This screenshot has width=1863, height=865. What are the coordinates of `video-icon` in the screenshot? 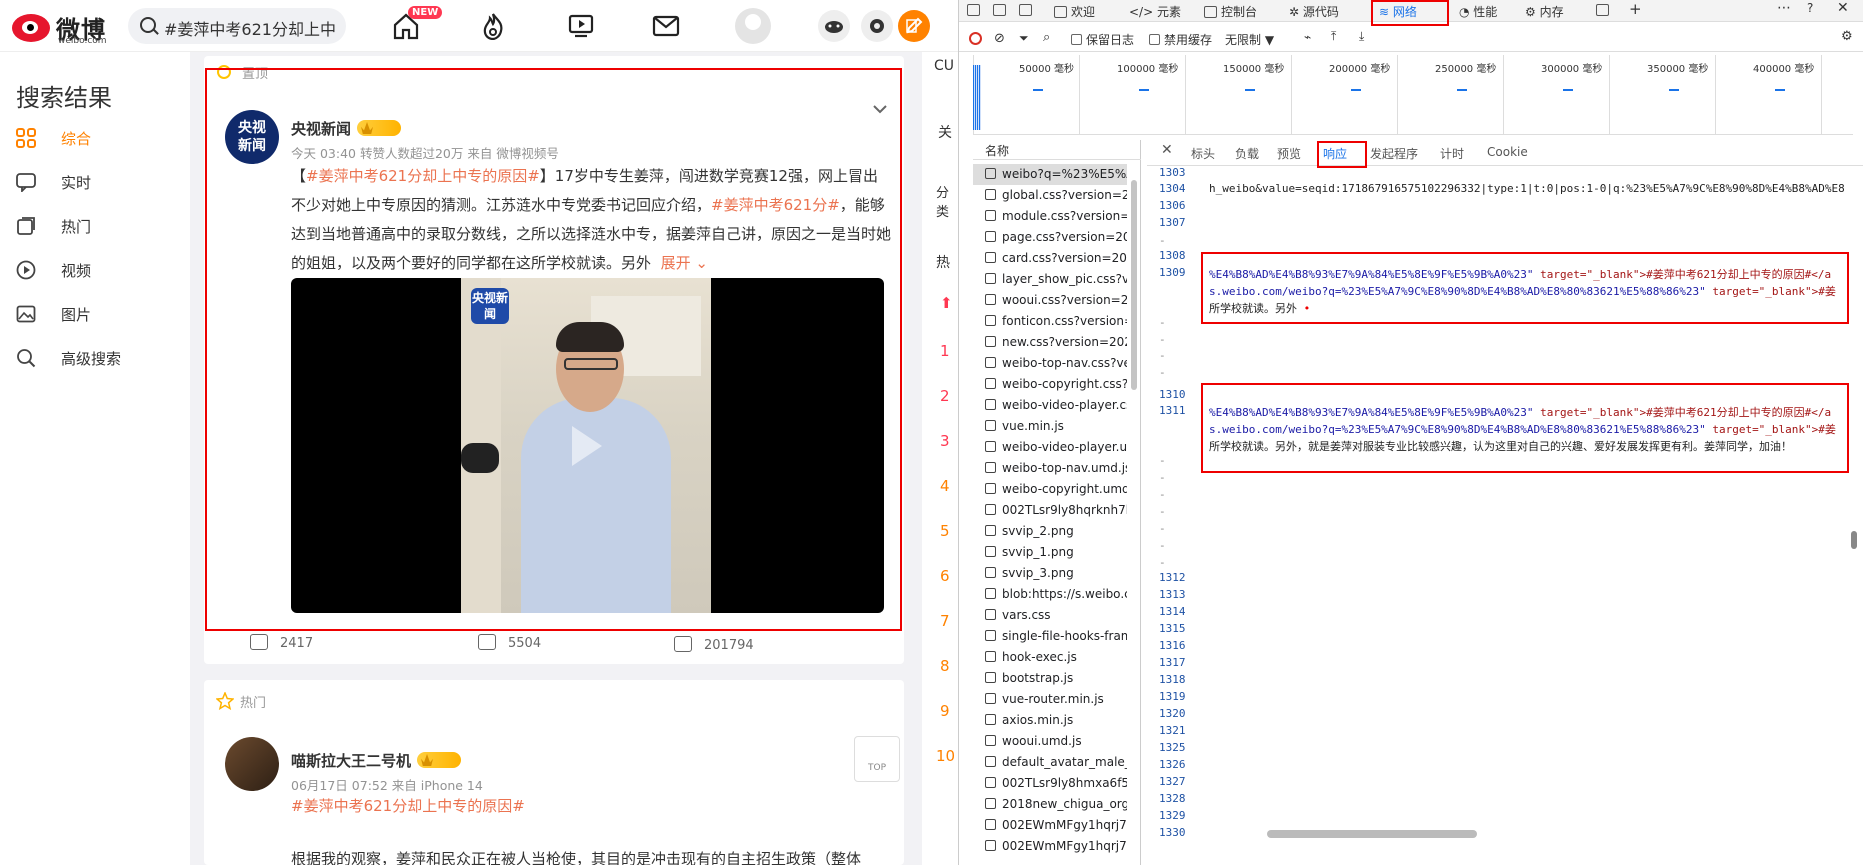 It's located at (581, 26).